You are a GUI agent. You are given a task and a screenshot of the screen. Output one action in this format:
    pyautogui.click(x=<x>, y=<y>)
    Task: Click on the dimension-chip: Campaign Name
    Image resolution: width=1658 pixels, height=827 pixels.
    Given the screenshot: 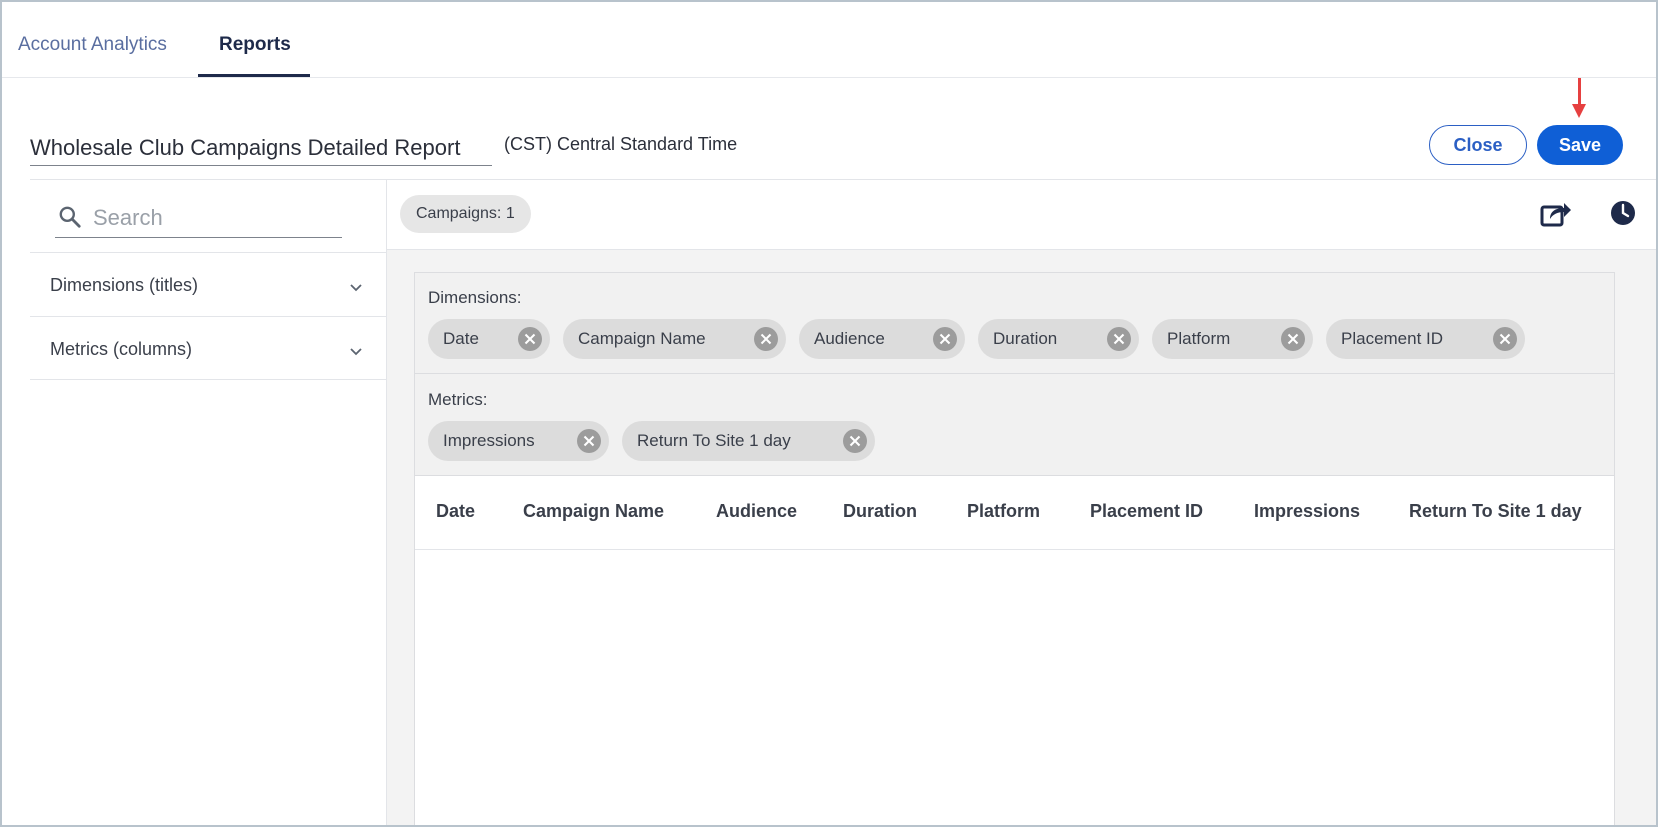 What is the action you would take?
    pyautogui.click(x=674, y=339)
    